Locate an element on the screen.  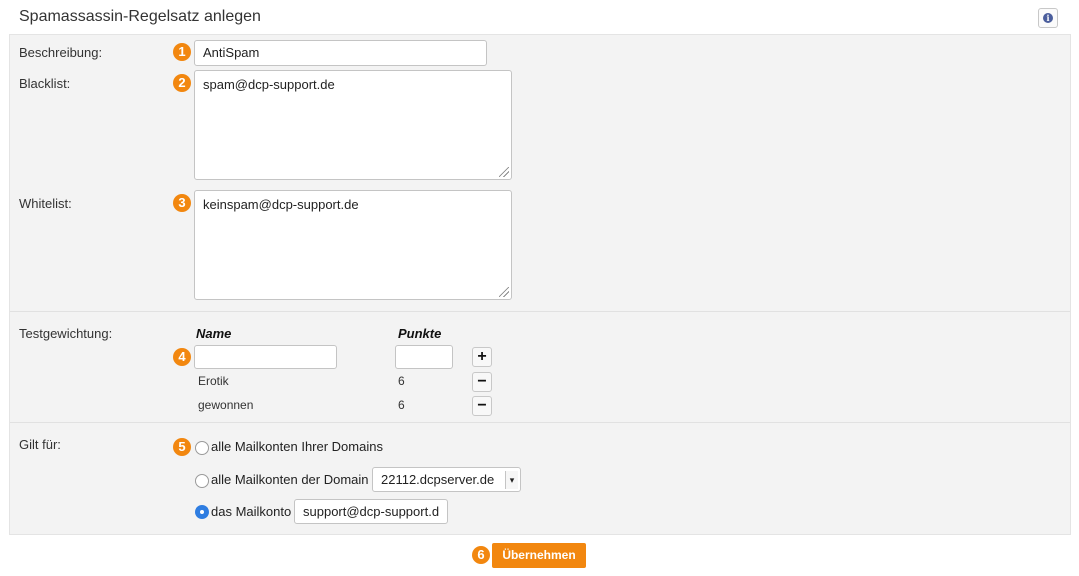
mail-account-input: support@dcp-support.d is located at coordinates (371, 511).